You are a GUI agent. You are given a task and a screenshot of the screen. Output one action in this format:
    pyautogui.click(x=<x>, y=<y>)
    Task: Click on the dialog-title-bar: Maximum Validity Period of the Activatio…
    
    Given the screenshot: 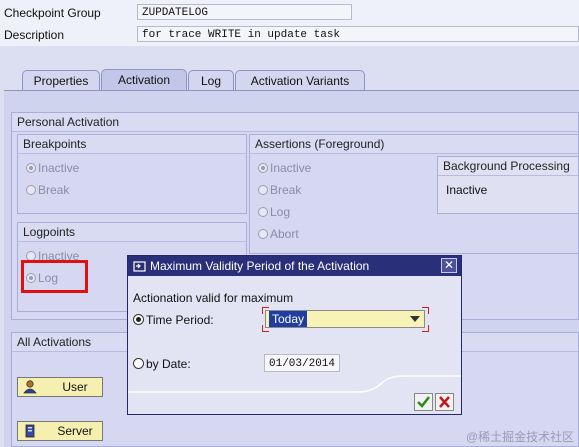 What is the action you would take?
    pyautogui.click(x=294, y=266)
    